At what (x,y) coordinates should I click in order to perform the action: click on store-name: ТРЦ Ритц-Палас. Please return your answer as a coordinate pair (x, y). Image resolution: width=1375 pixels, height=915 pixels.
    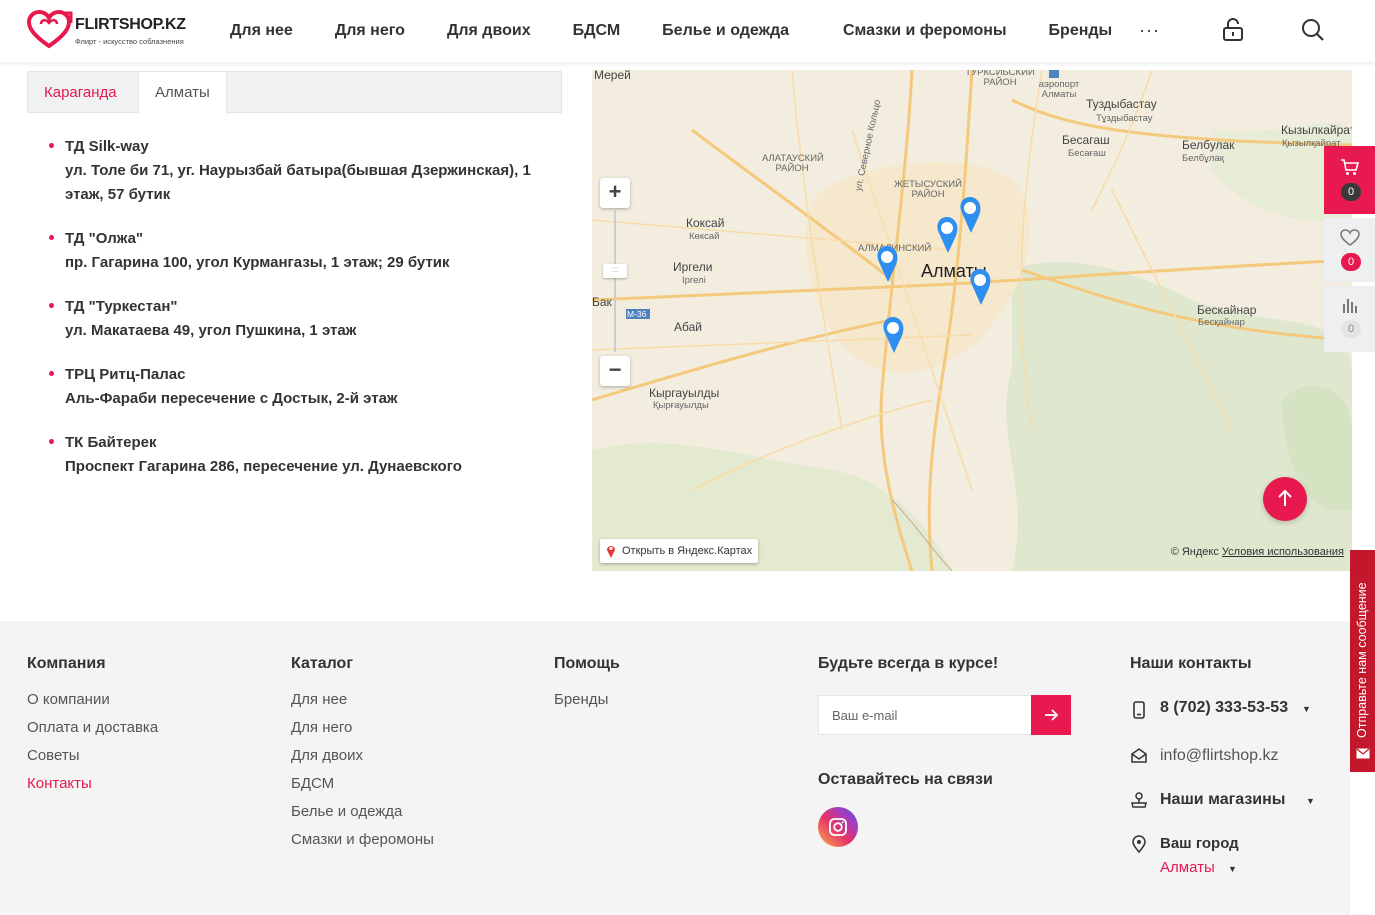
    Looking at the image, I should click on (125, 374).